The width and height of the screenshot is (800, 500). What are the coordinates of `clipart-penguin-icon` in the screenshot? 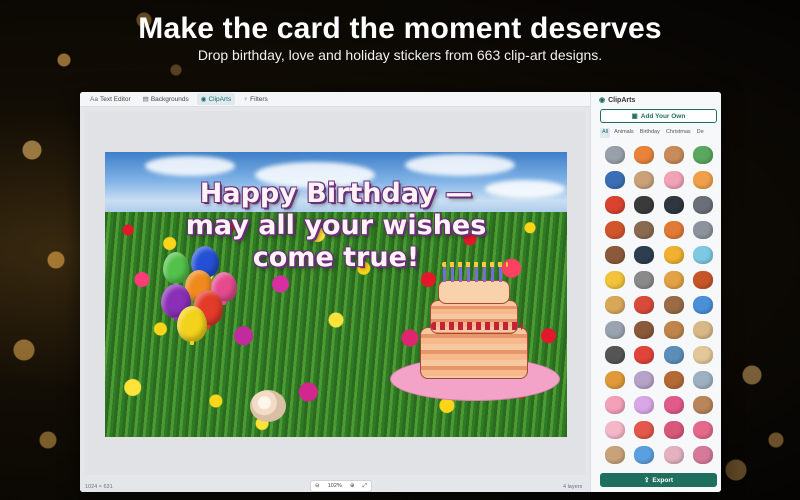 It's located at (673, 204).